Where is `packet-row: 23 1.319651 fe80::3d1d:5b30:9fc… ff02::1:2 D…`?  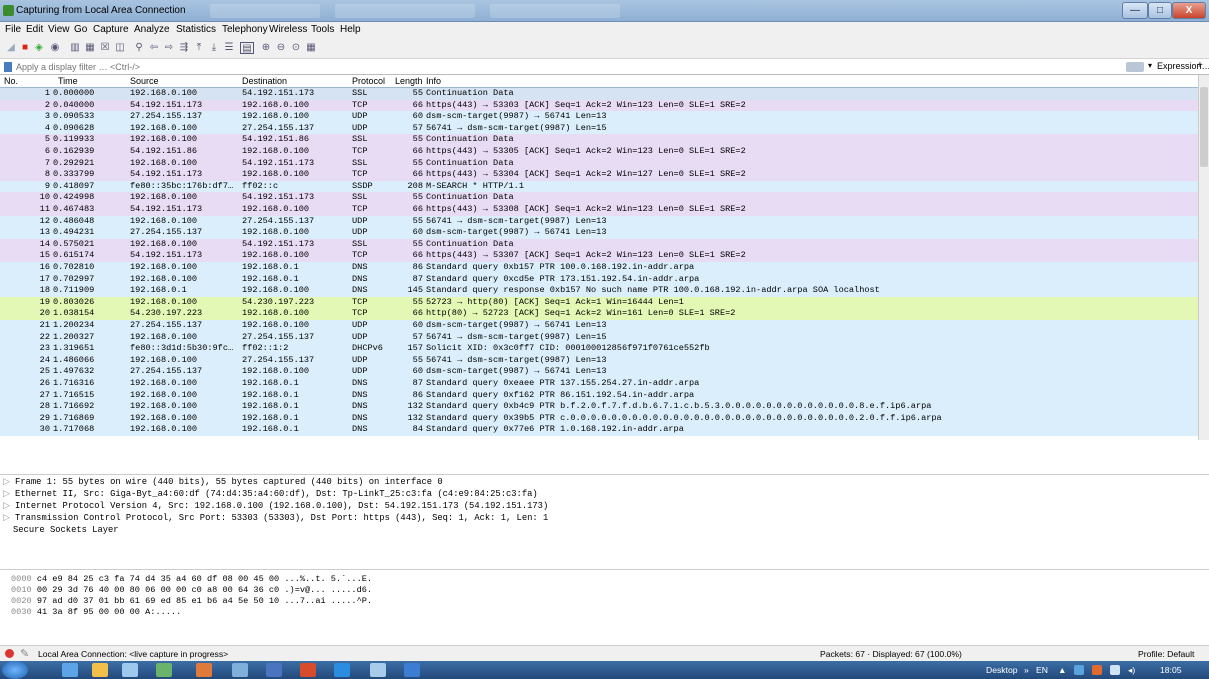
packet-row: 23 1.319651 fe80::3d1d:5b30:9fc… ff02::1:2 D… is located at coordinates (599, 349).